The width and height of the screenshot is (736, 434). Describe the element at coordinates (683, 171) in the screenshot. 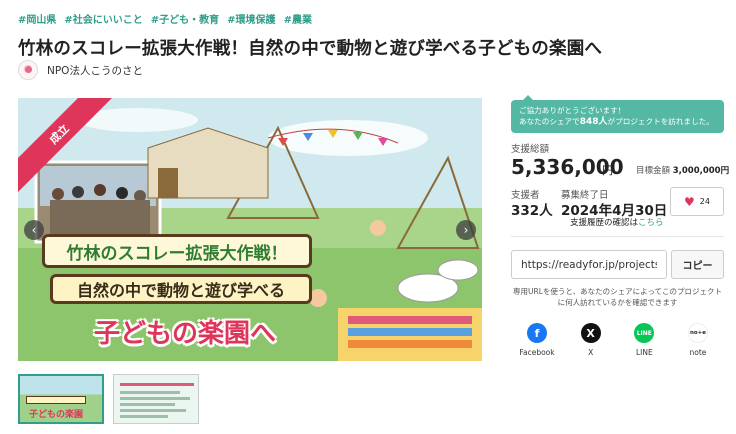

I see `goal-amount: 目標金額 3,000,000円` at that location.